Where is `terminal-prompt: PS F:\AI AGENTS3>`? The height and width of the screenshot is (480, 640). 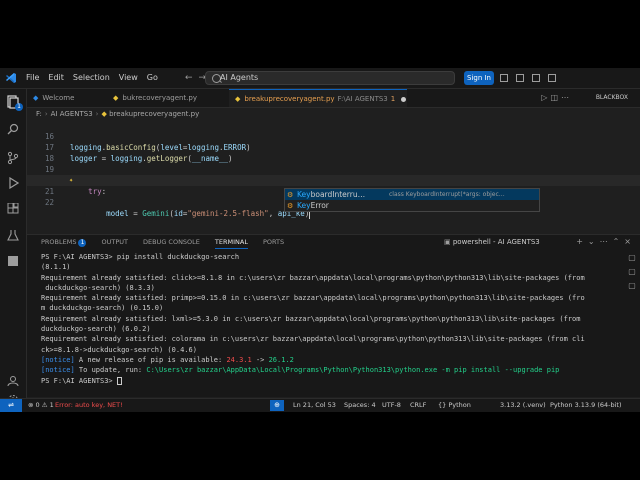
terminal-prompt: PS F:\AI AGENTS3> is located at coordinates (326, 381).